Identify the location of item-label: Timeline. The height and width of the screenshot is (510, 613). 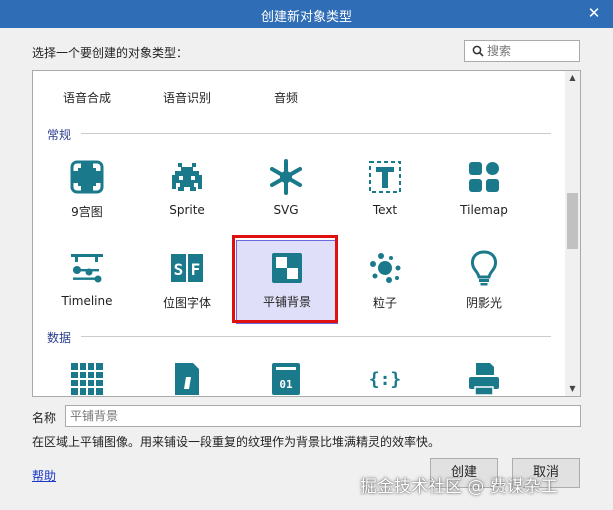
(87, 301).